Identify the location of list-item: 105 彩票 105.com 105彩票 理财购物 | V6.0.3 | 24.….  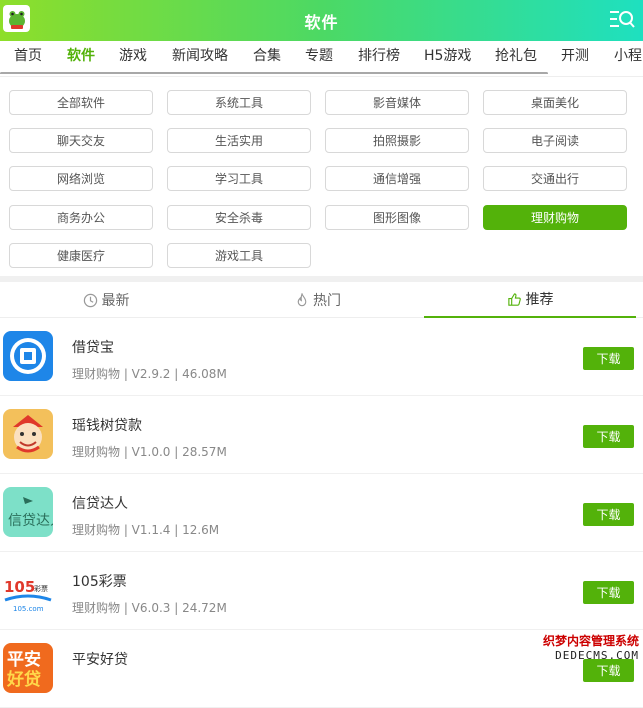
(321, 591).